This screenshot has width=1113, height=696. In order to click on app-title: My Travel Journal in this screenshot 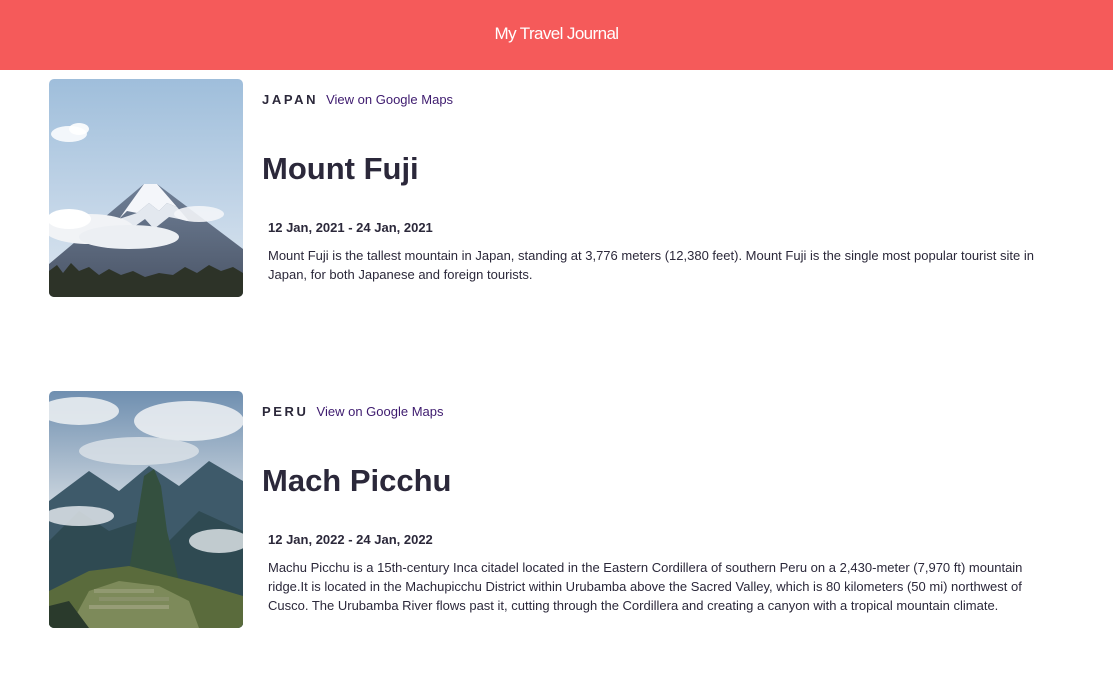, I will do `click(557, 33)`.